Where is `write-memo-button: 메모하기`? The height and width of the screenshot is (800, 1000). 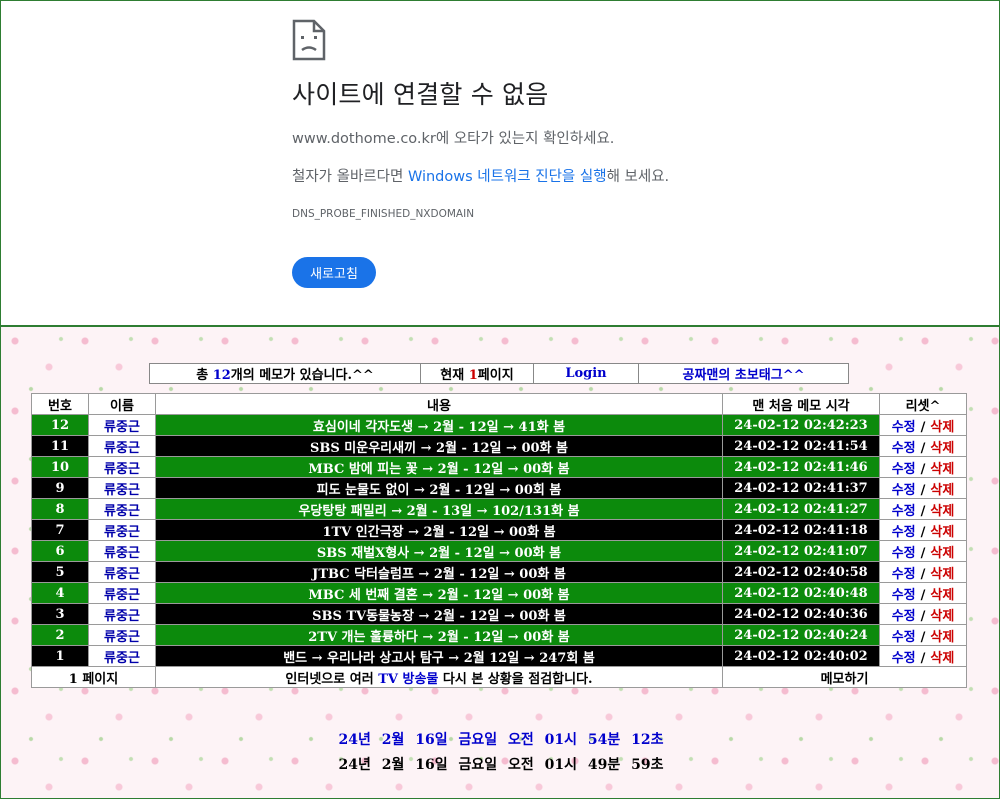
write-memo-button: 메모하기 is located at coordinates (844, 677).